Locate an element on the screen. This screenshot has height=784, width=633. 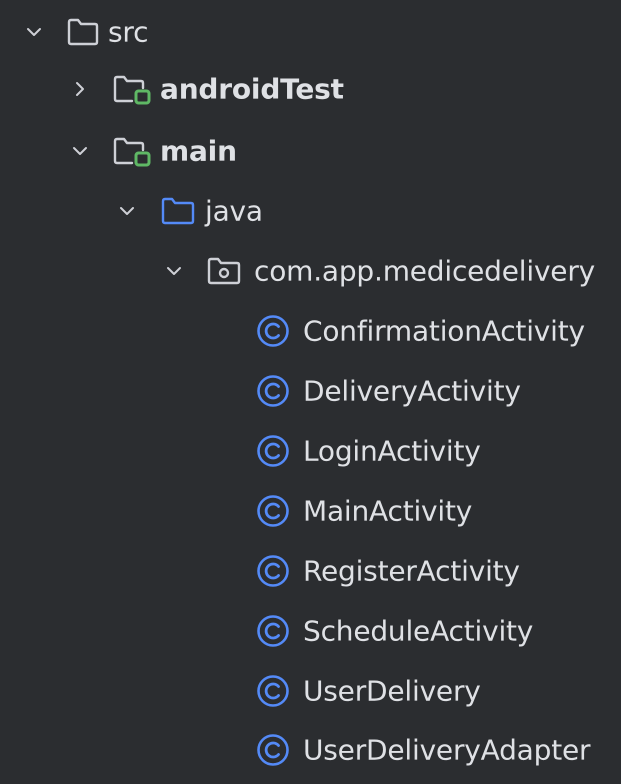
source-folder-icon is located at coordinates (178, 211).